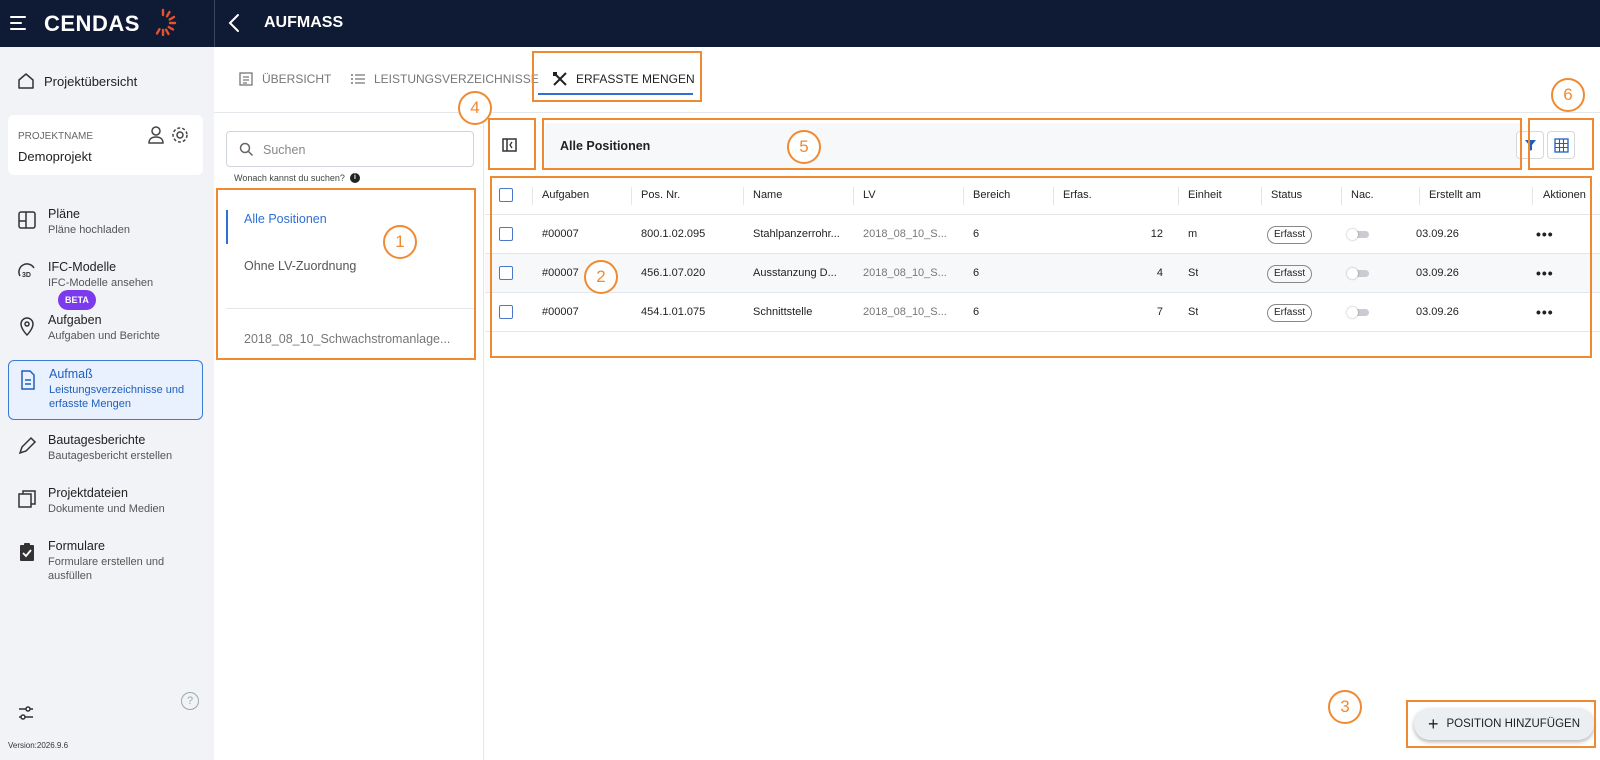 The height and width of the screenshot is (760, 1600). What do you see at coordinates (75, 320) in the screenshot?
I see `nav-title: Aufgaben` at bounding box center [75, 320].